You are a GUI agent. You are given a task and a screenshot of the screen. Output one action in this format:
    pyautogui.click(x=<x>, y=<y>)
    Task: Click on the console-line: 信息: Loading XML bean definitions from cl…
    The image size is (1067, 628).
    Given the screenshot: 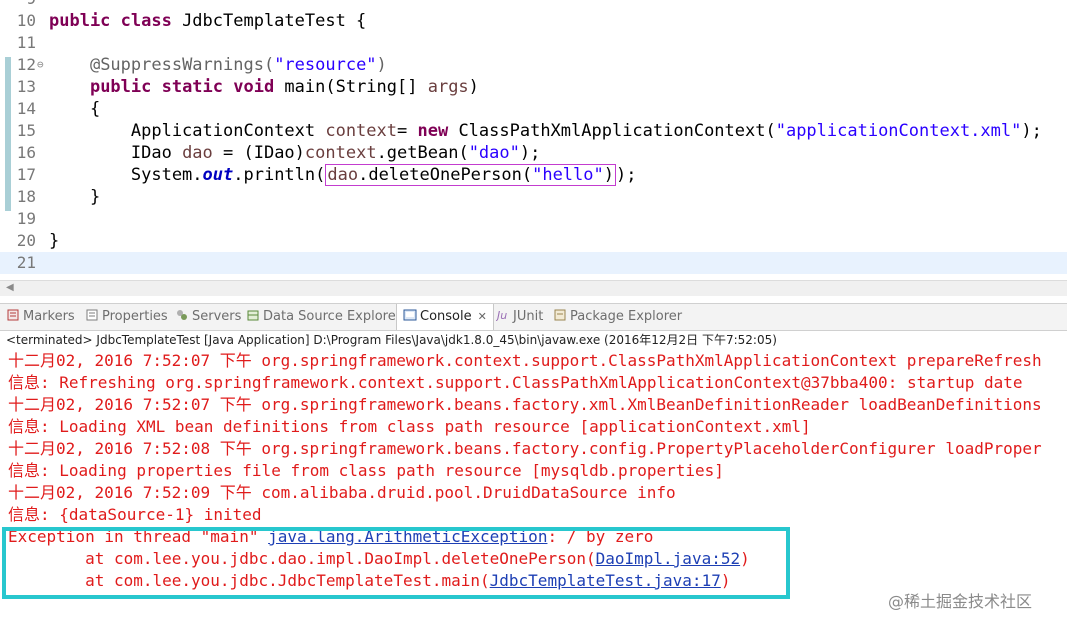 What is the action you would take?
    pyautogui.click(x=409, y=427)
    